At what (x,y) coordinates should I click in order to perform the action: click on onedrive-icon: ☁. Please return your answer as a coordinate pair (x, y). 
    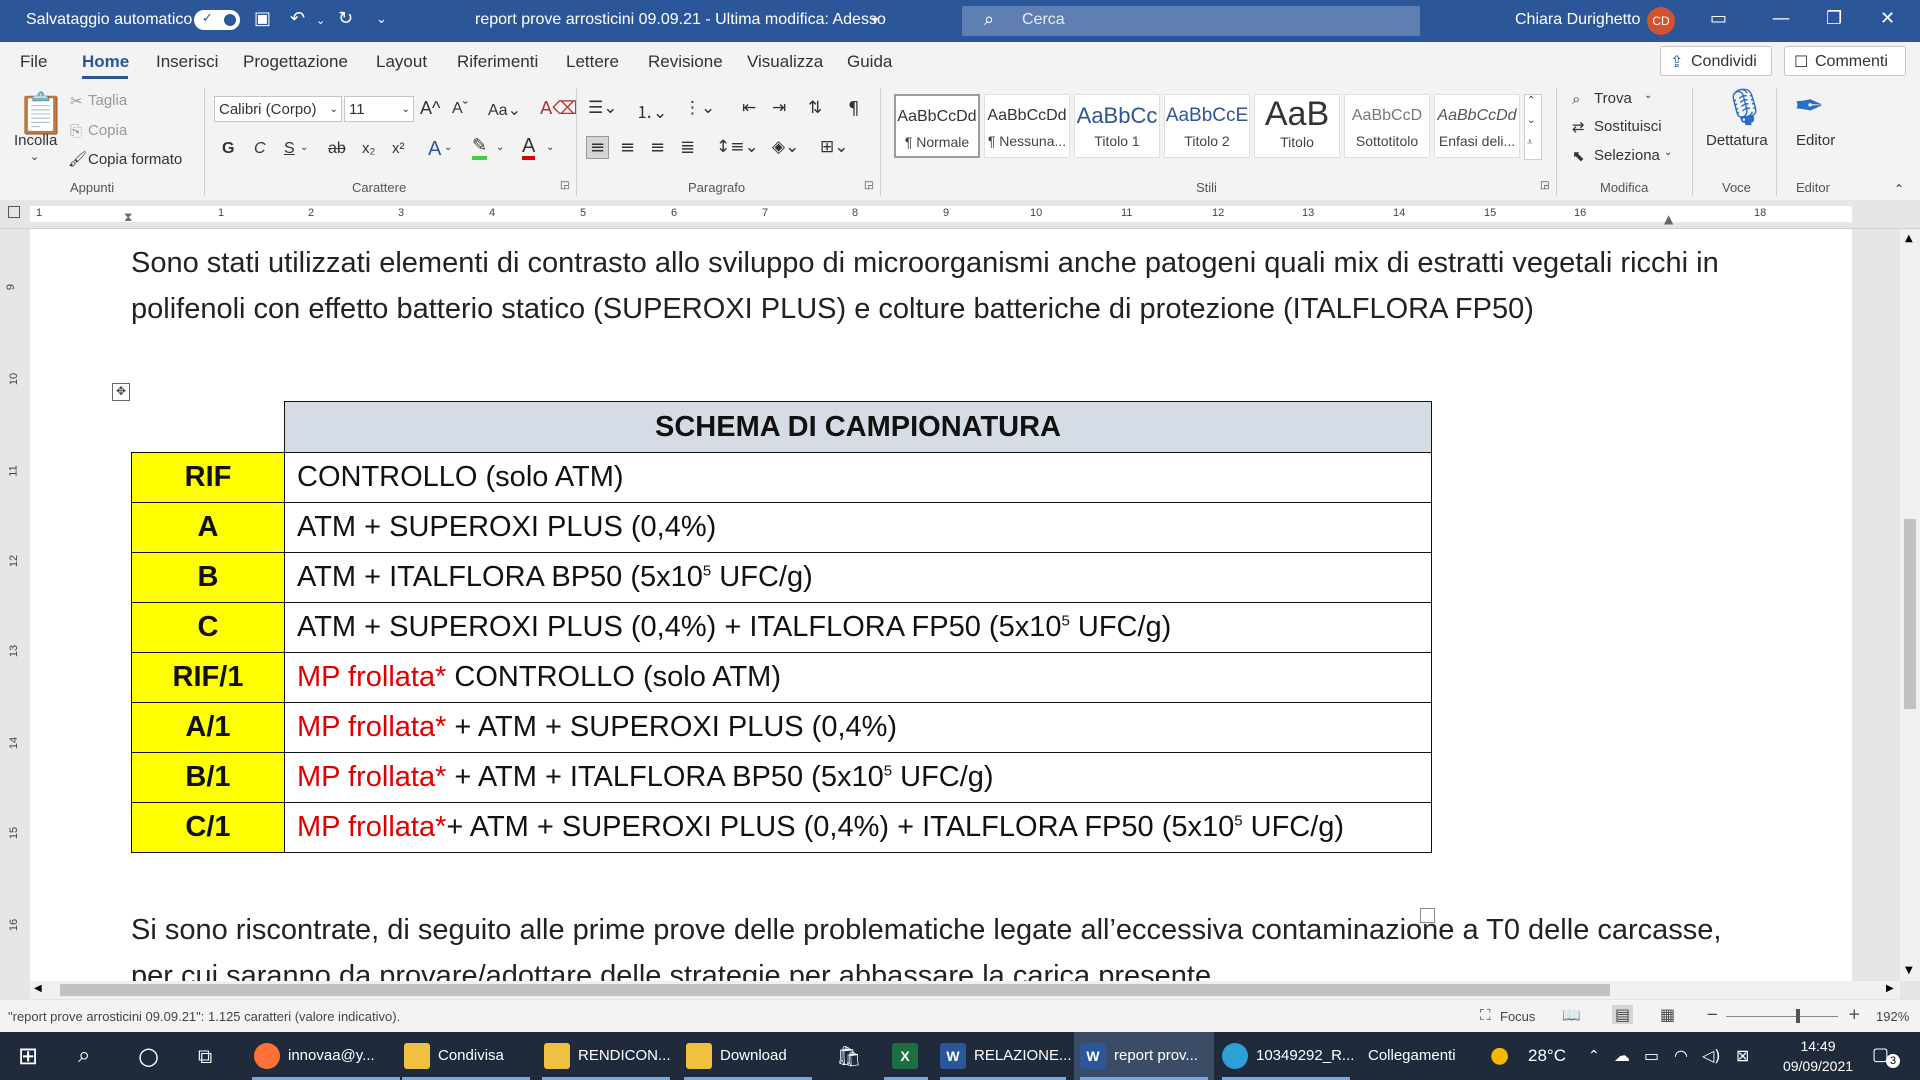
    Looking at the image, I should click on (1622, 1056).